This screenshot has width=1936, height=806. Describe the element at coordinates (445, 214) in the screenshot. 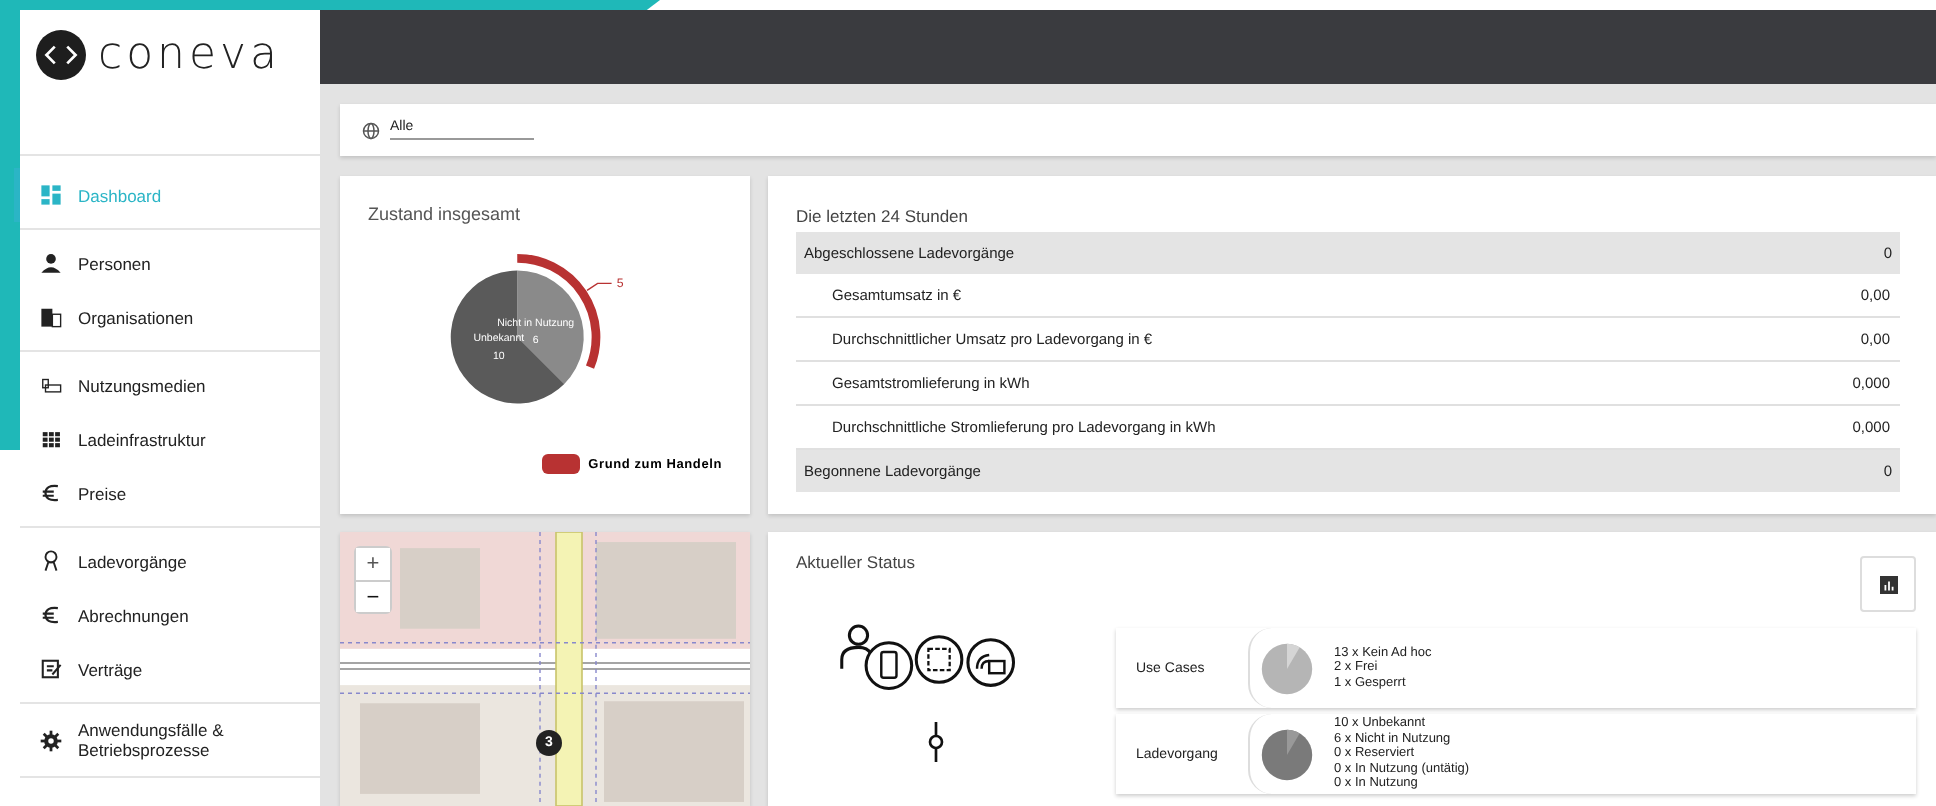

I see `card-title: Zustand insgesamt` at that location.